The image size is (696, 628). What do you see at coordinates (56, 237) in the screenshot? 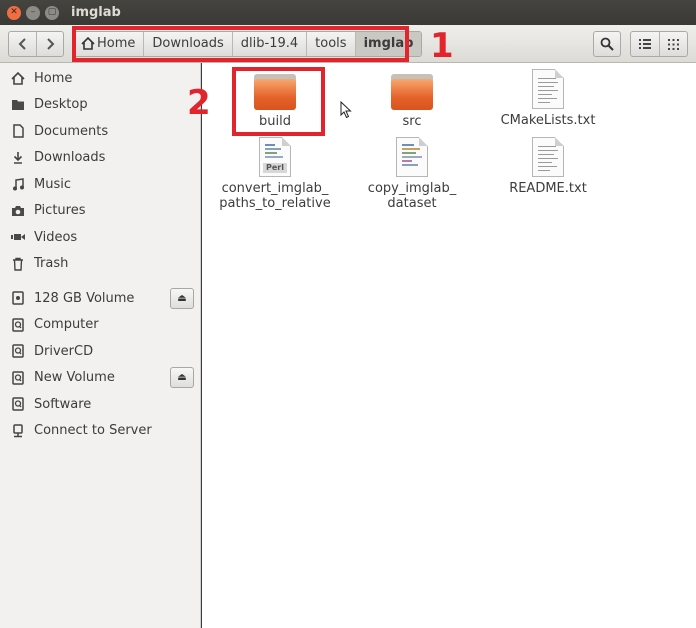
I see `sidebar-item-label: Videos` at bounding box center [56, 237].